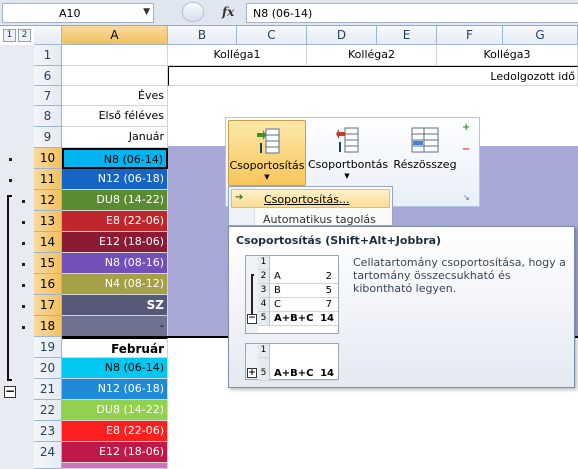 This screenshot has width=578, height=469. What do you see at coordinates (48, 284) in the screenshot?
I see `row-header: 16` at bounding box center [48, 284].